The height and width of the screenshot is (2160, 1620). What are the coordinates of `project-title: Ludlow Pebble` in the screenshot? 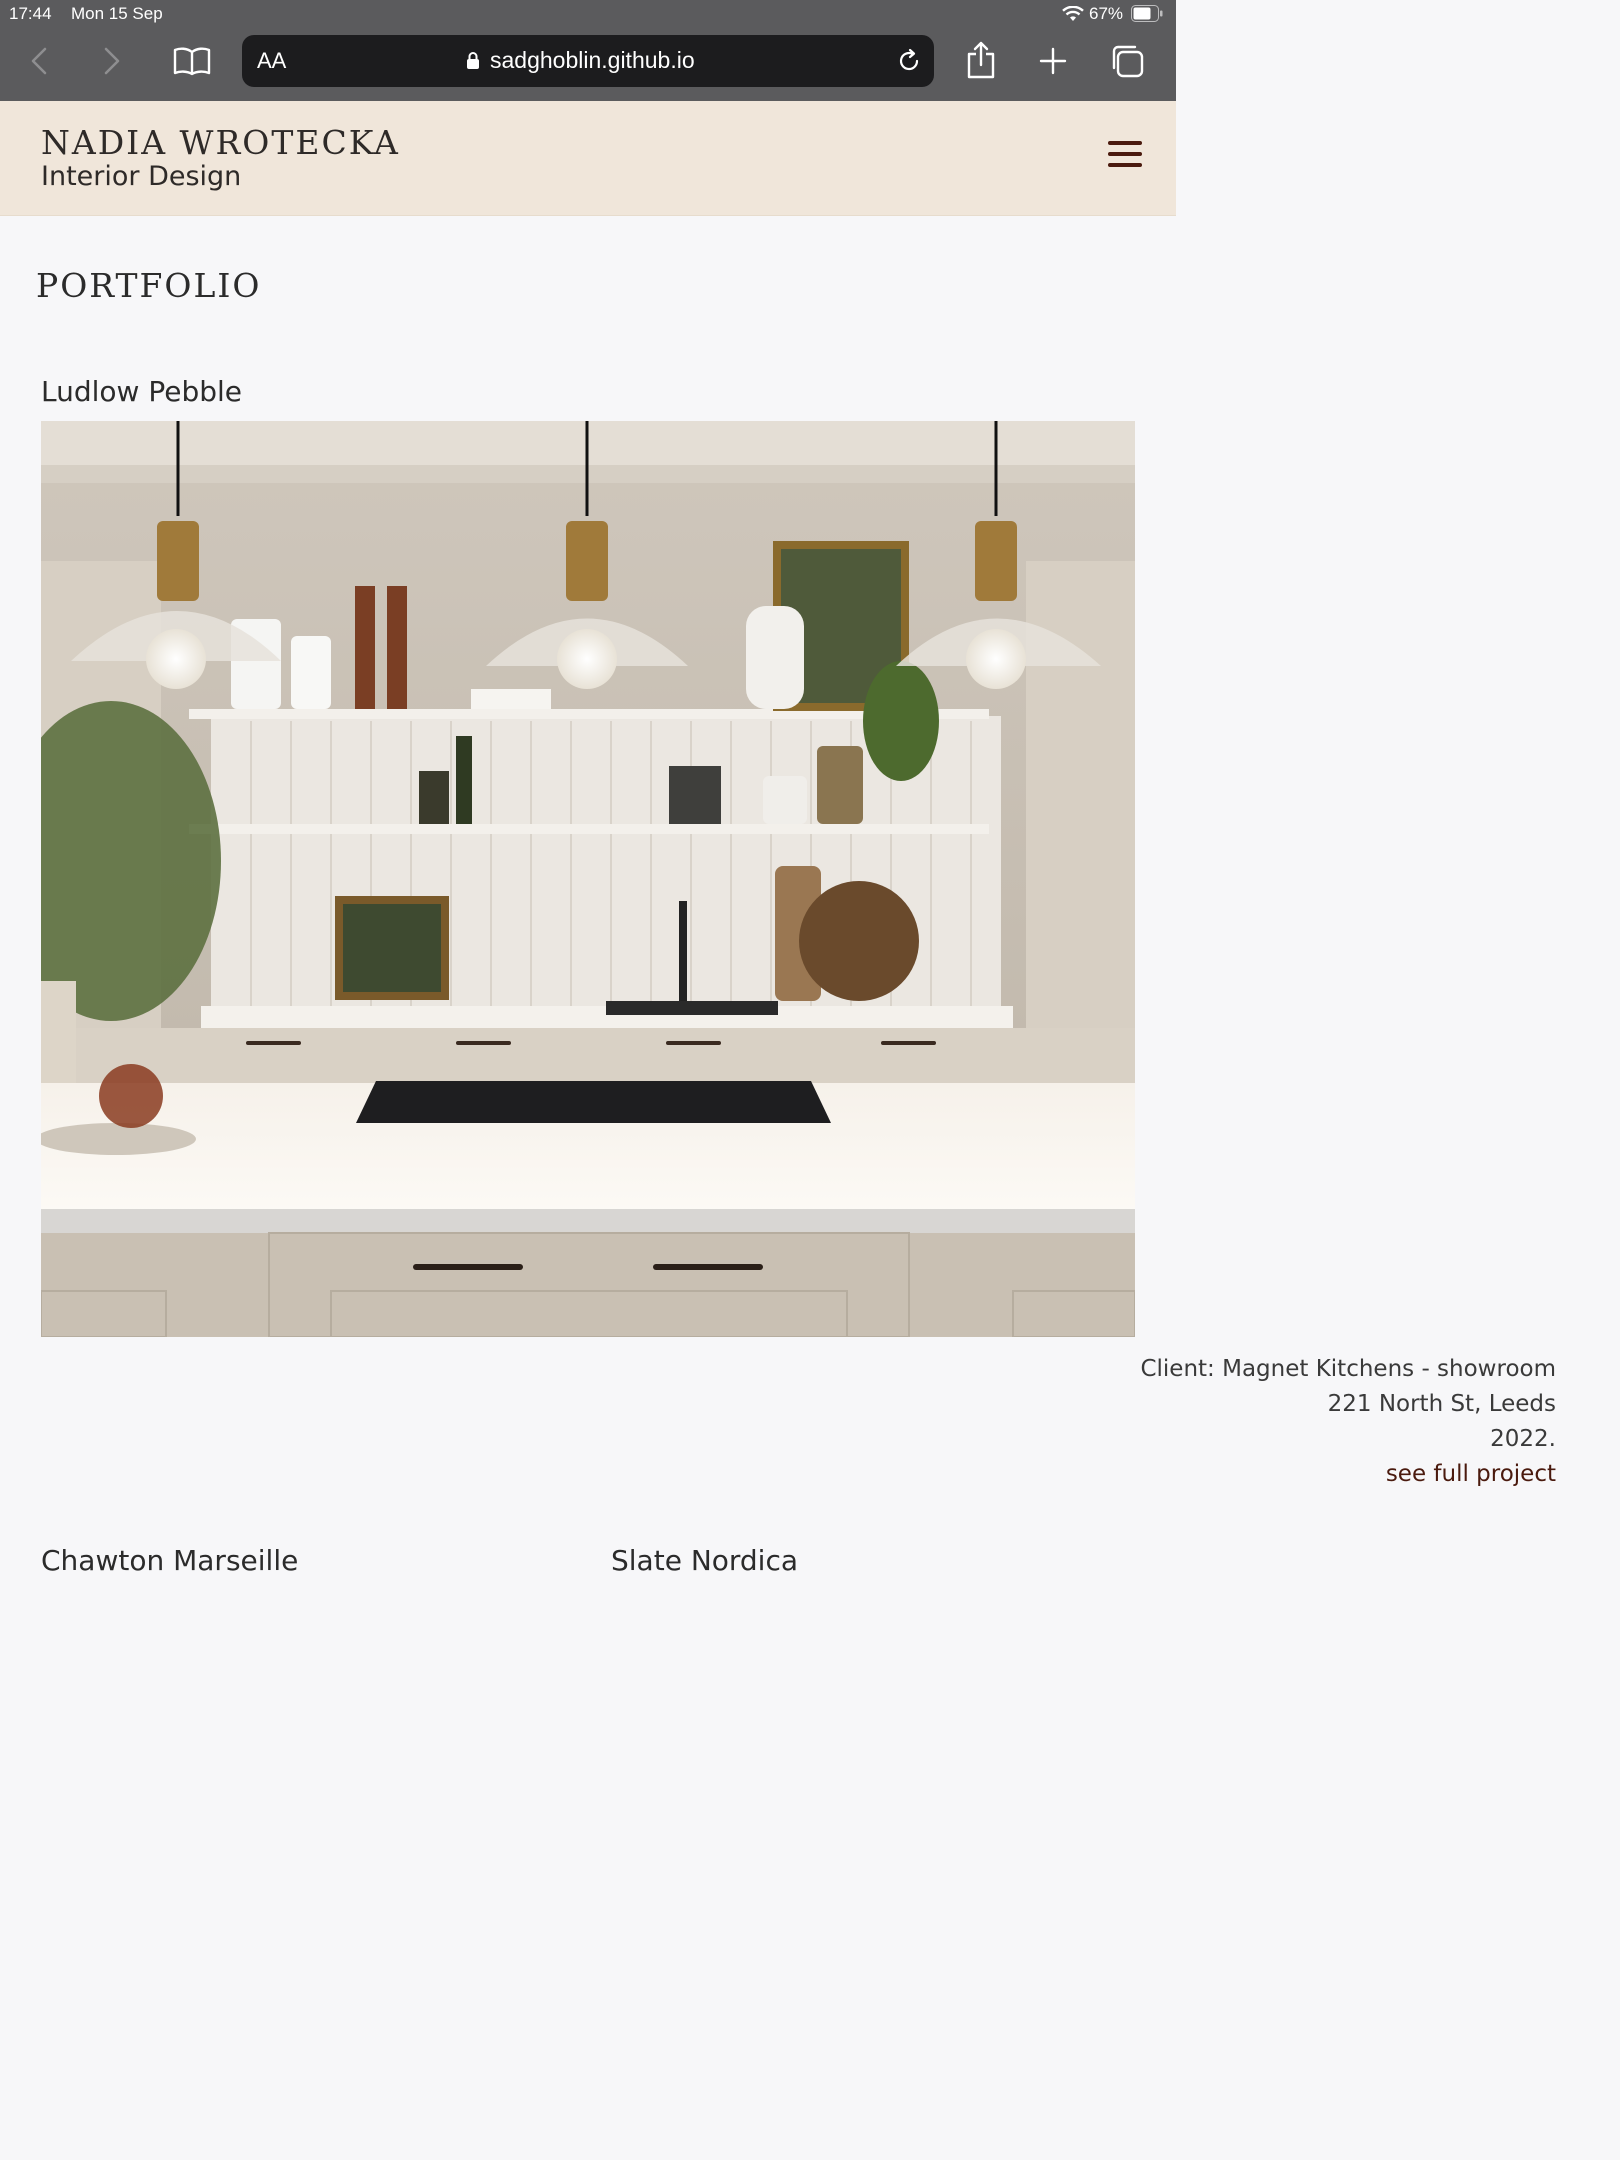 It's located at (142, 391).